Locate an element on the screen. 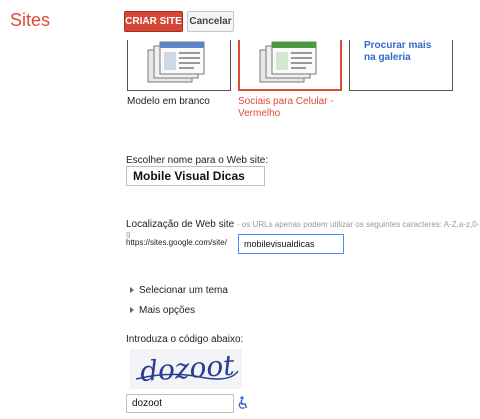 Image resolution: width=480 pixels, height=419 pixels. captcha-image: dozoot is located at coordinates (186, 369).